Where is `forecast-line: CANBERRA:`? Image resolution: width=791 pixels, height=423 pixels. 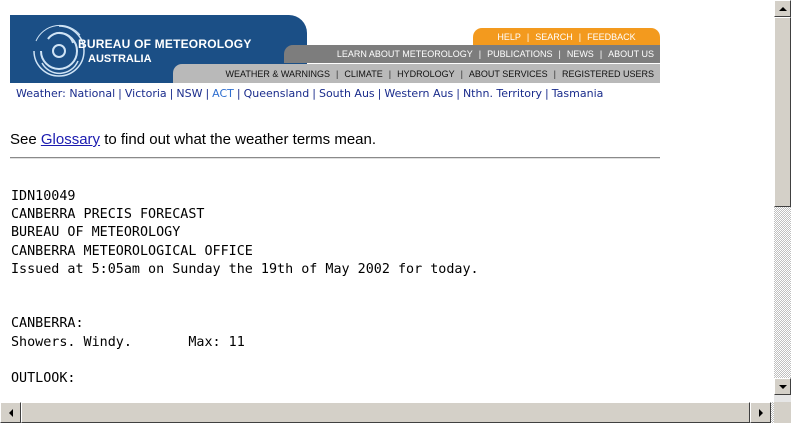
forecast-line: CANBERRA: is located at coordinates (47, 324).